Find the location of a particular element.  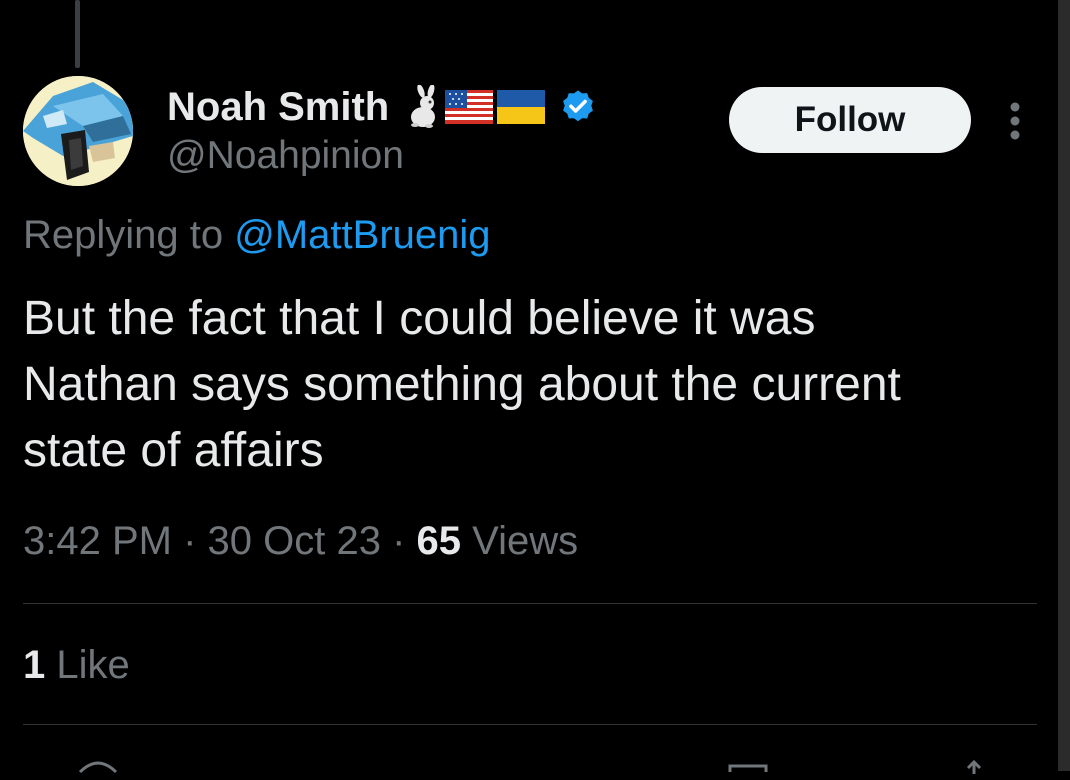

follow-button: Follow is located at coordinates (850, 120).